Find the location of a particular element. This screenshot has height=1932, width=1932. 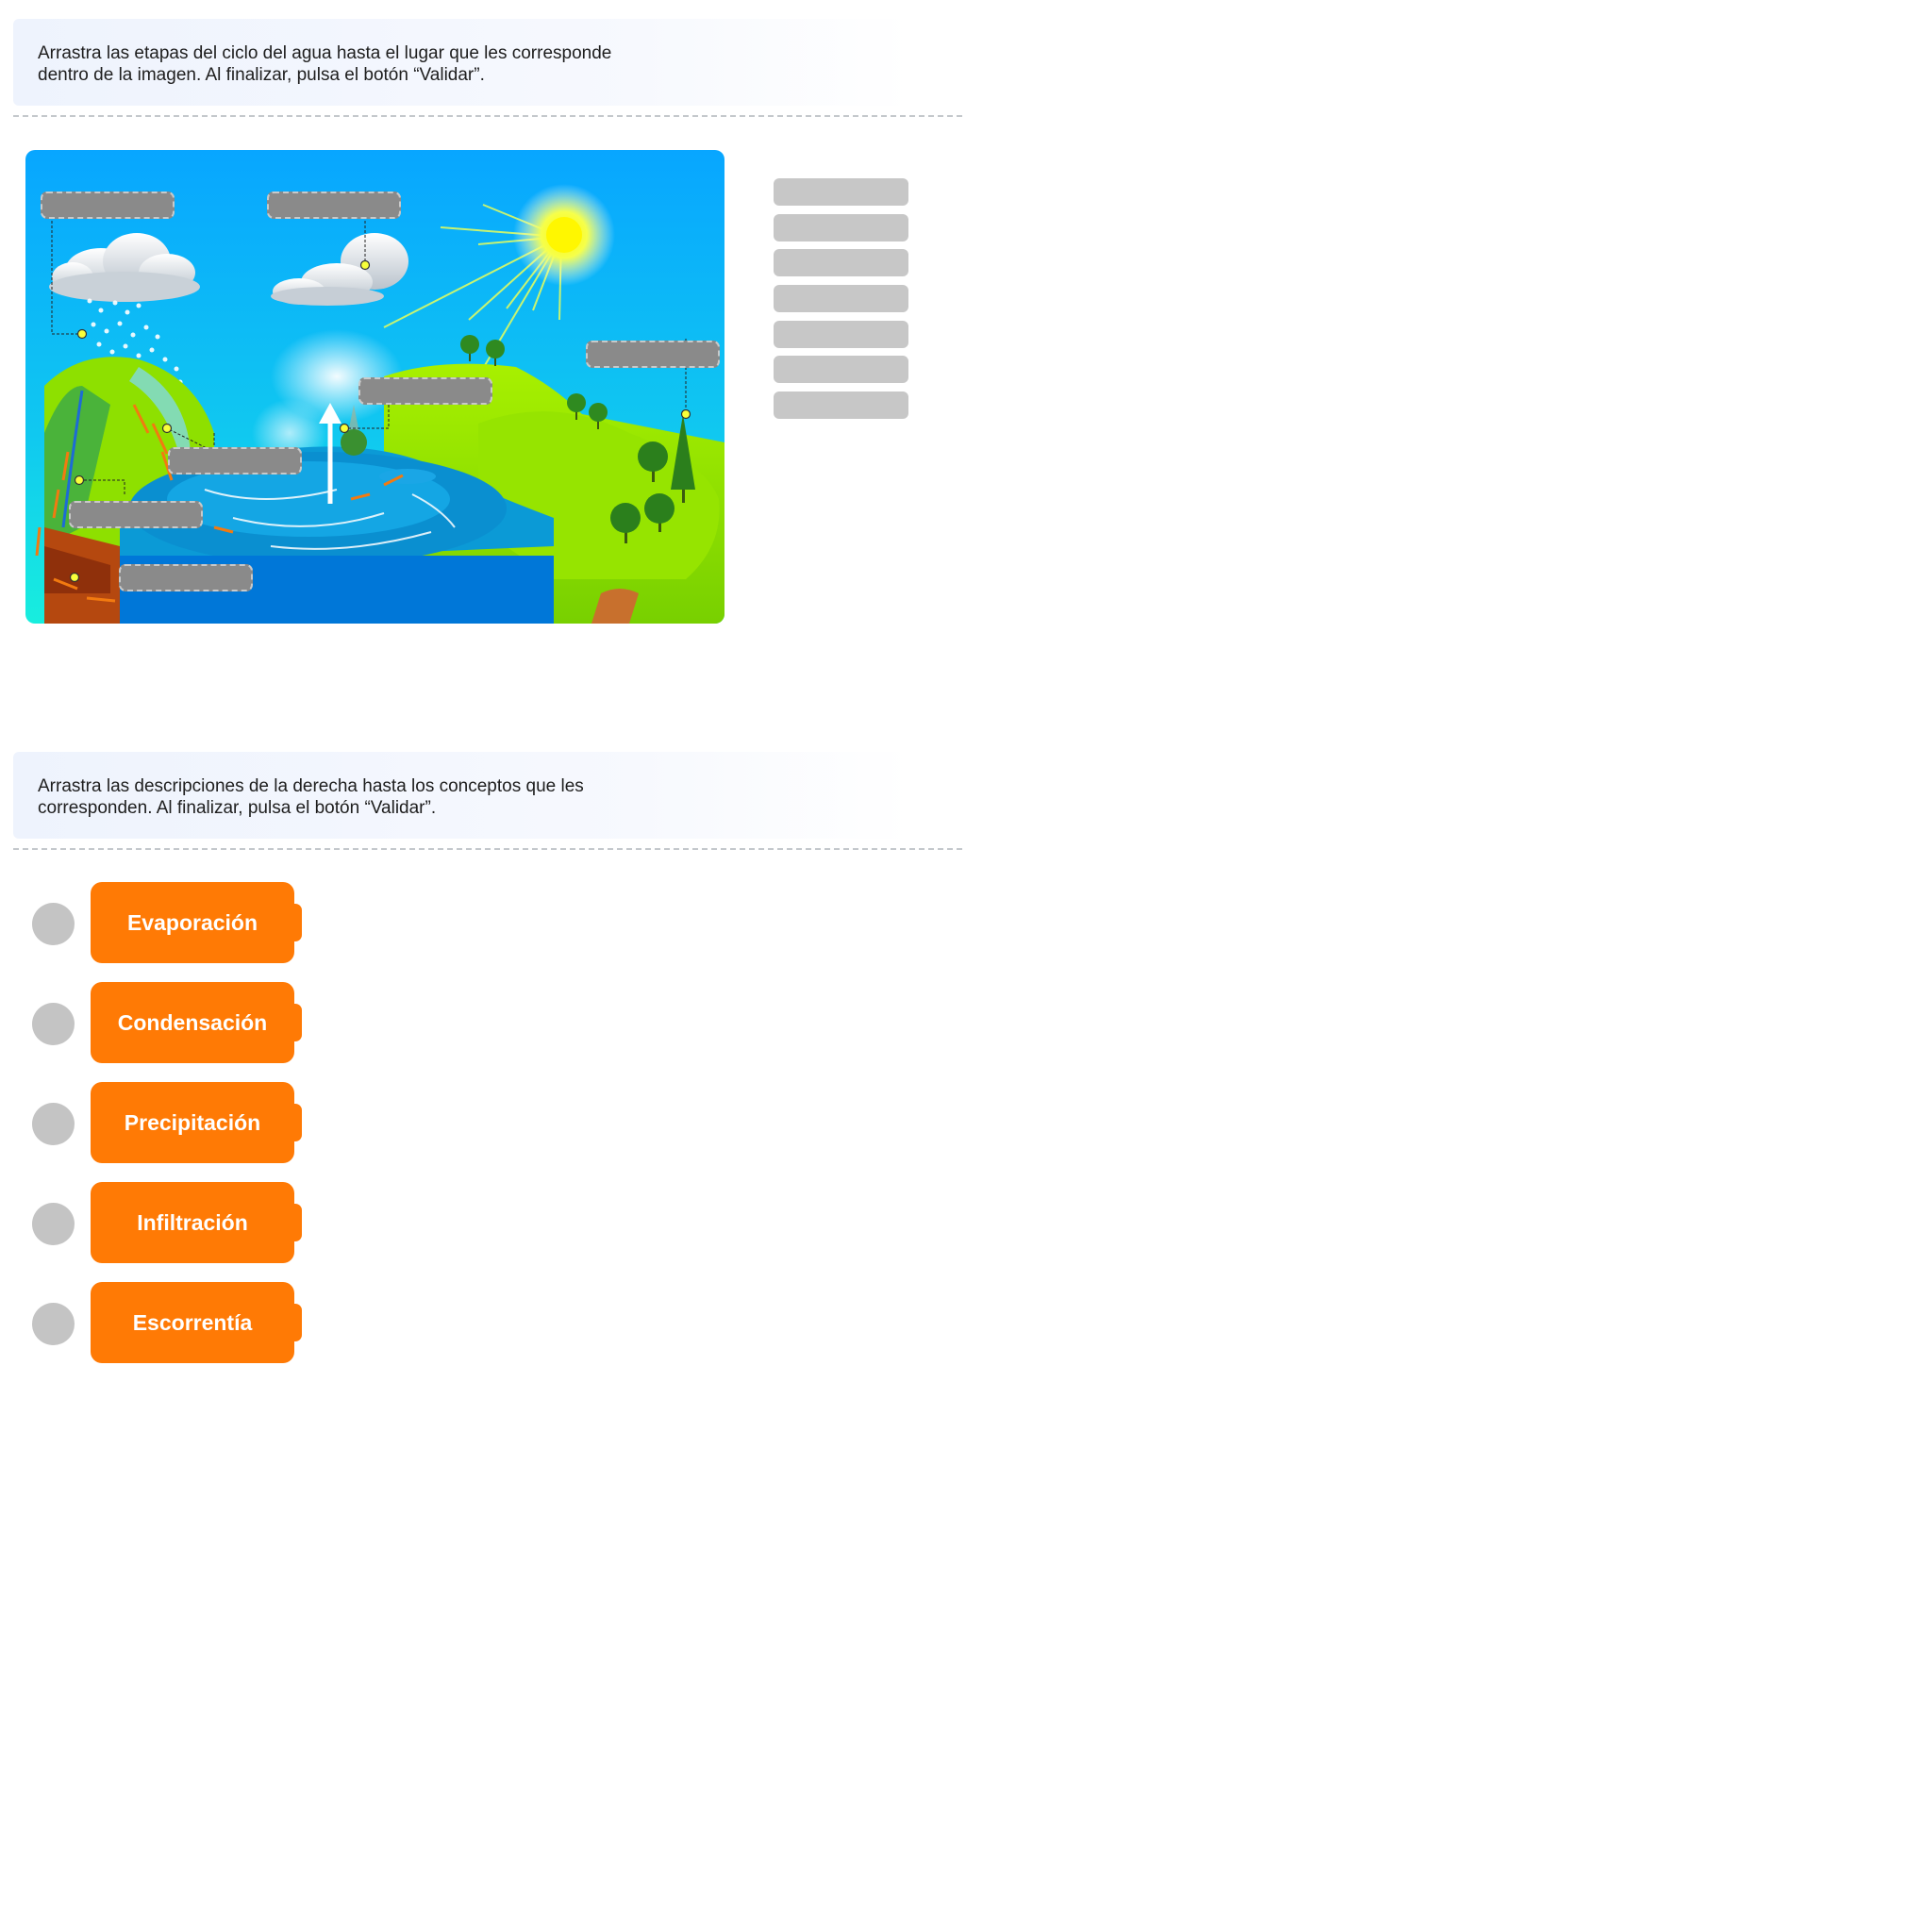

concept-card: Infiltración is located at coordinates (193, 1223).